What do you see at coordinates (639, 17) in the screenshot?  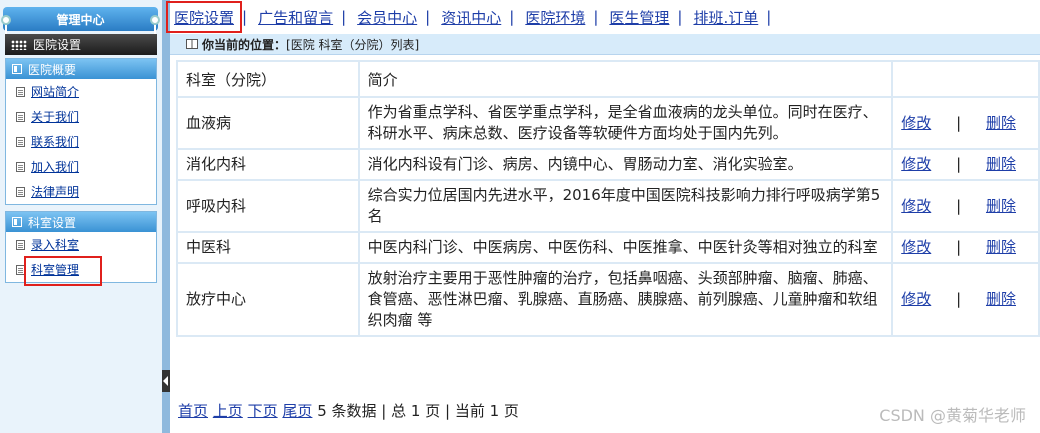 I see `nav-doctor-management: 医生管理` at bounding box center [639, 17].